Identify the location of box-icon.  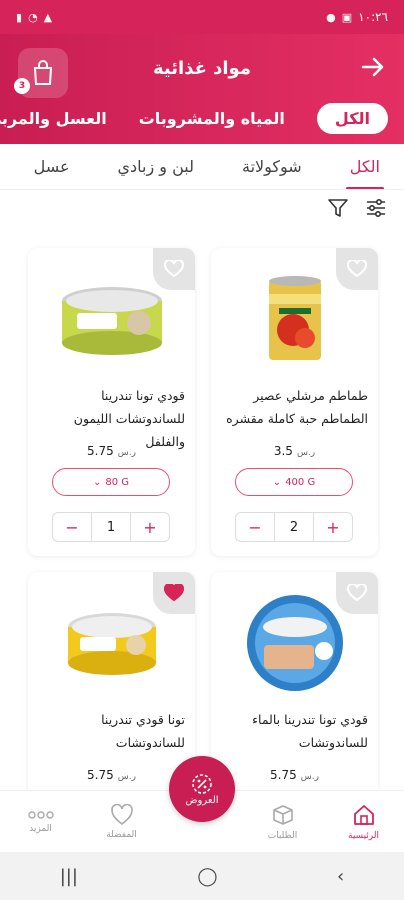
(282, 814).